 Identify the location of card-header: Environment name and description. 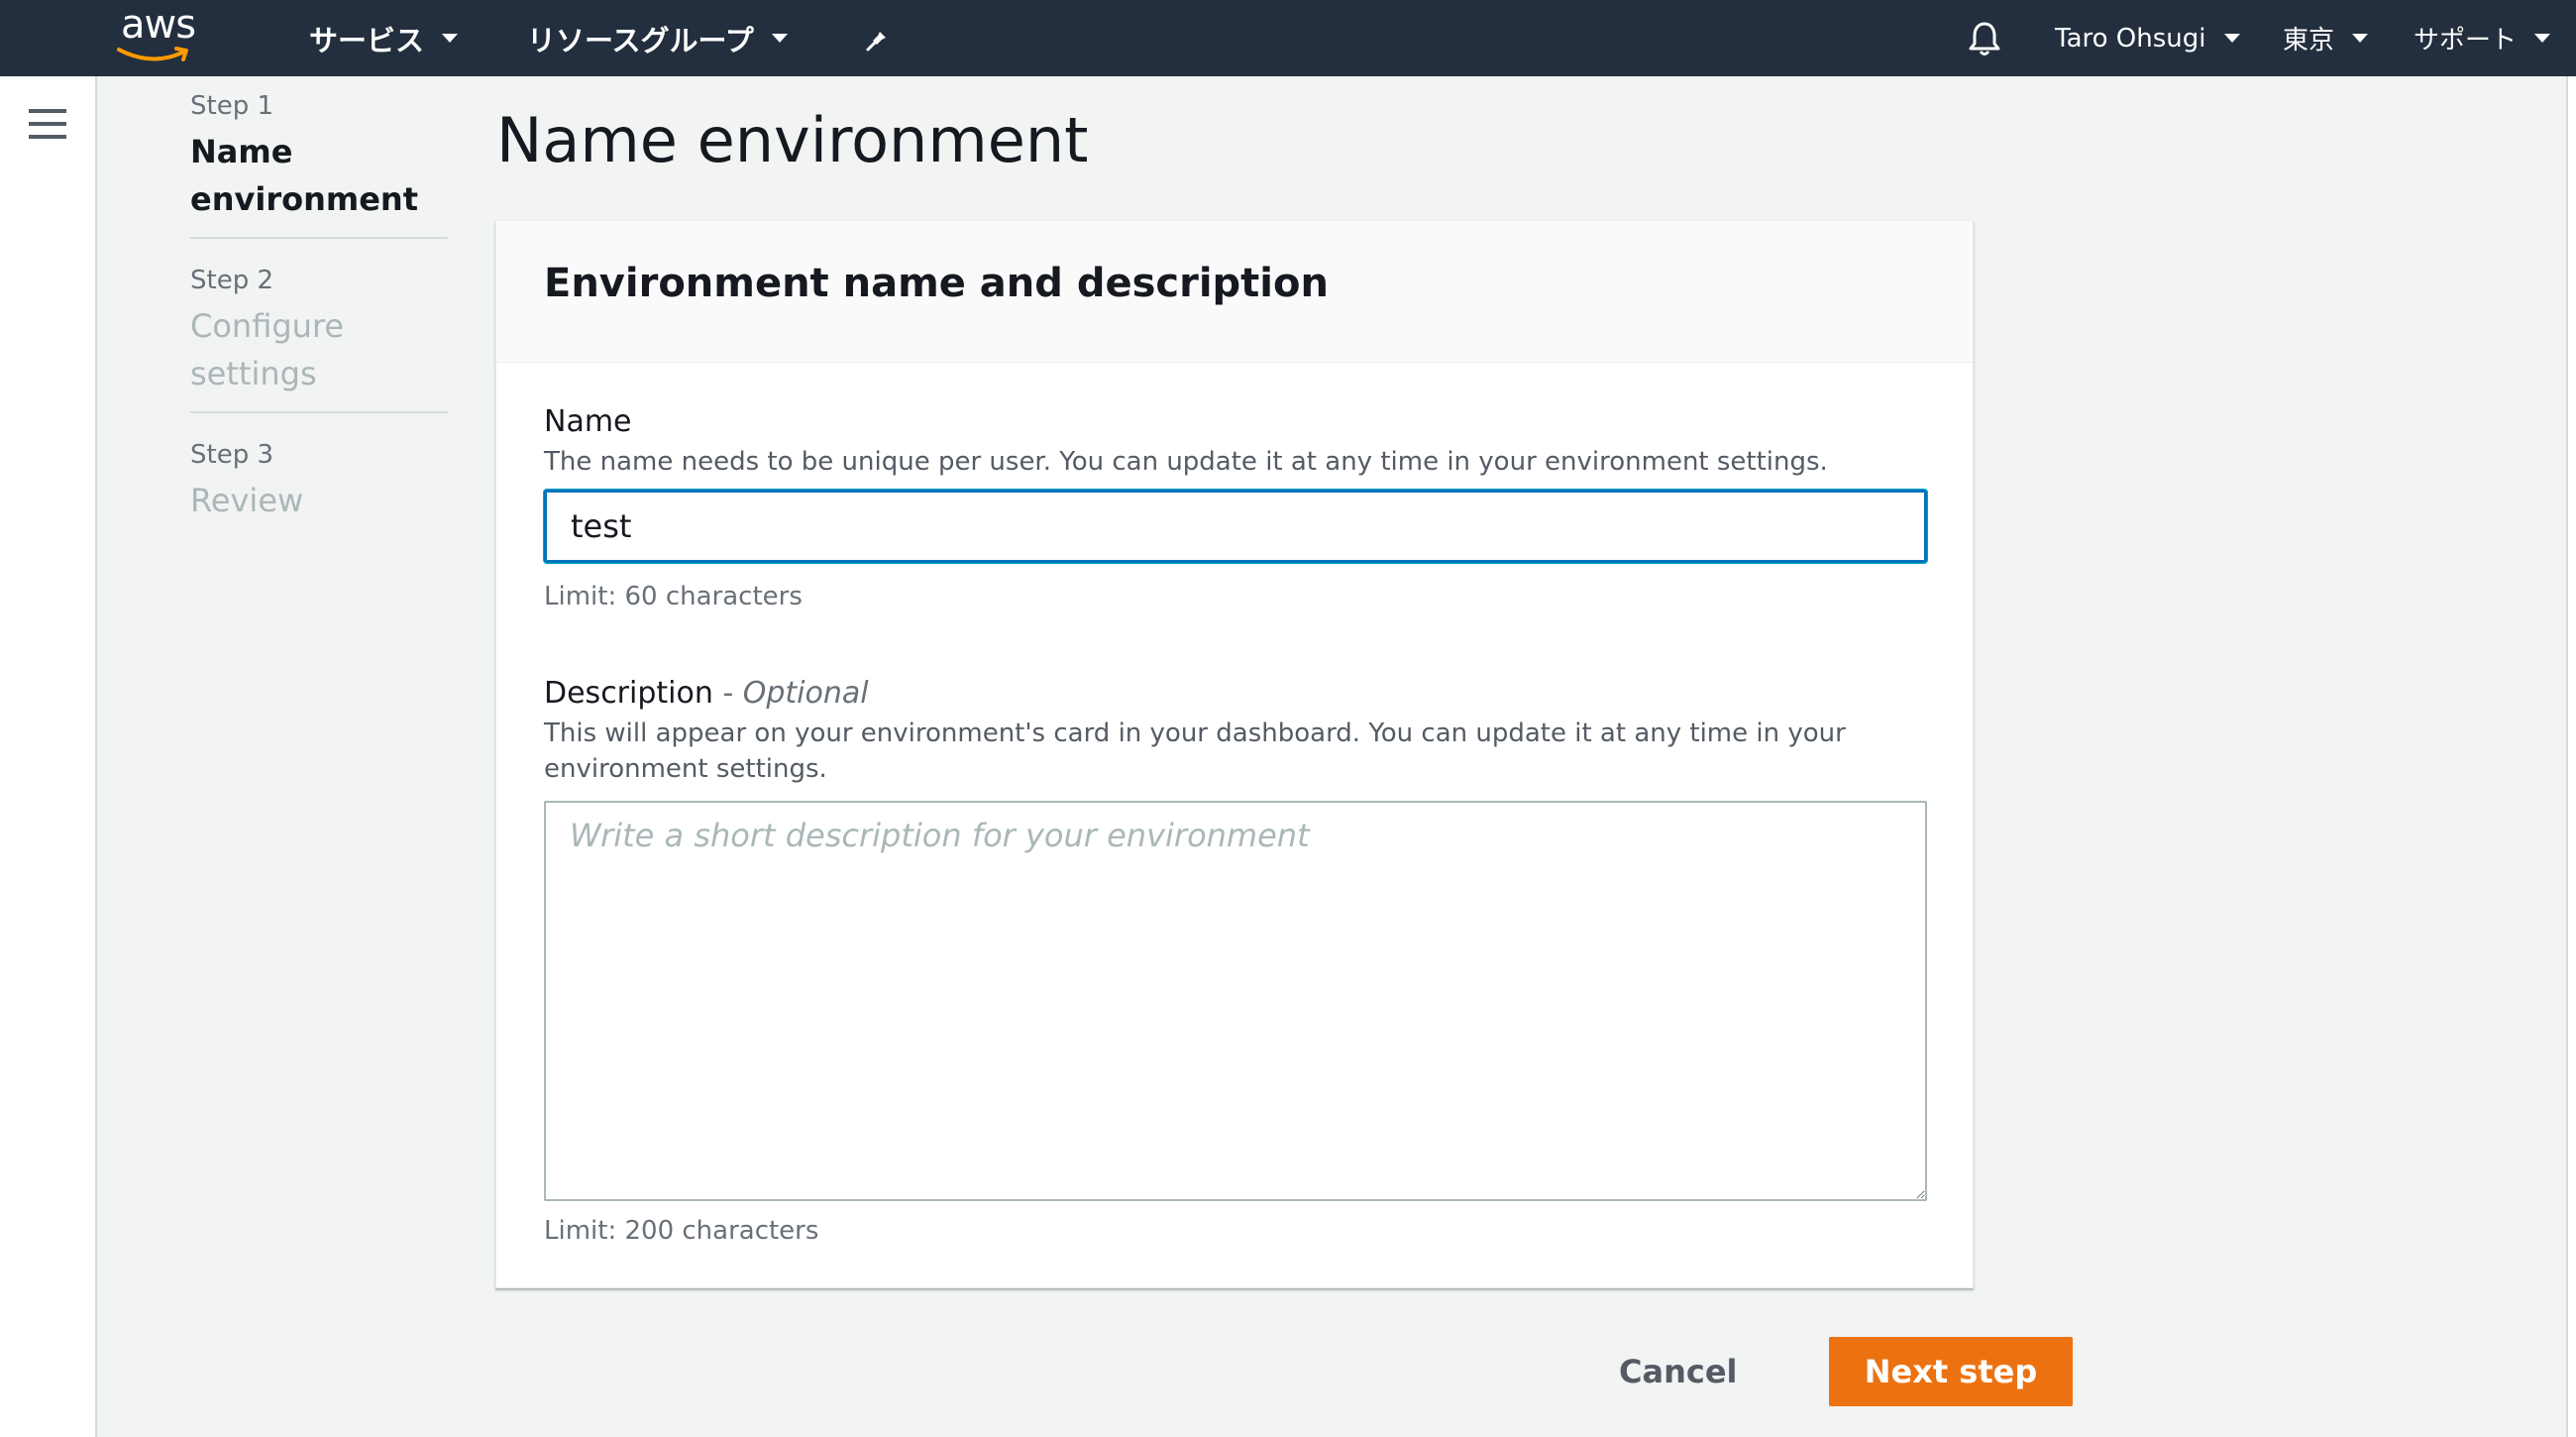
(1234, 292).